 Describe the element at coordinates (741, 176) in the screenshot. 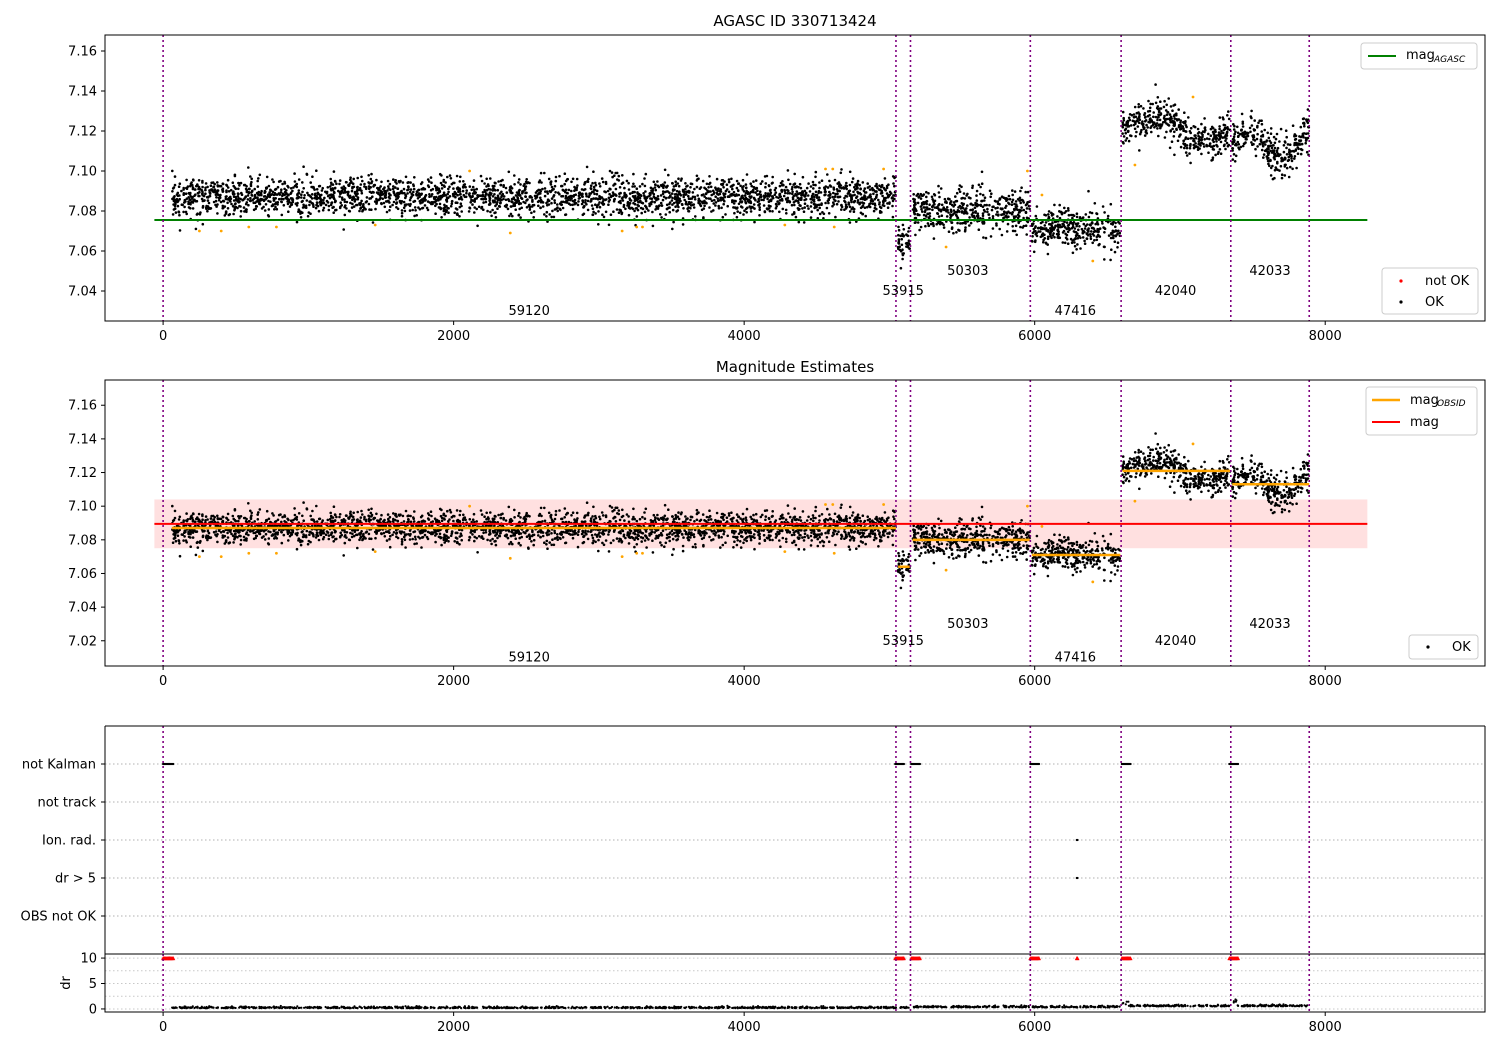

I see `ok-points` at that location.